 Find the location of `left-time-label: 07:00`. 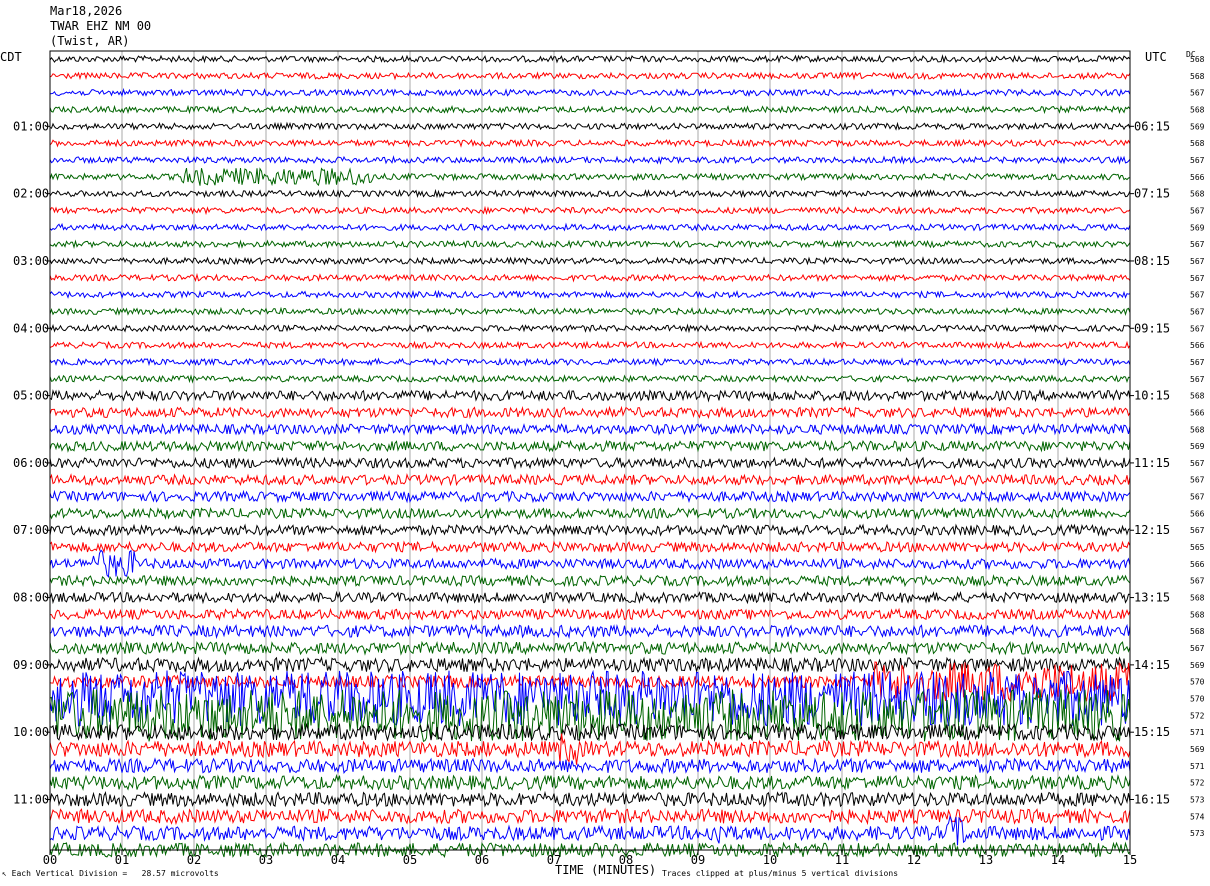

left-time-label: 07:00 is located at coordinates (31, 530).